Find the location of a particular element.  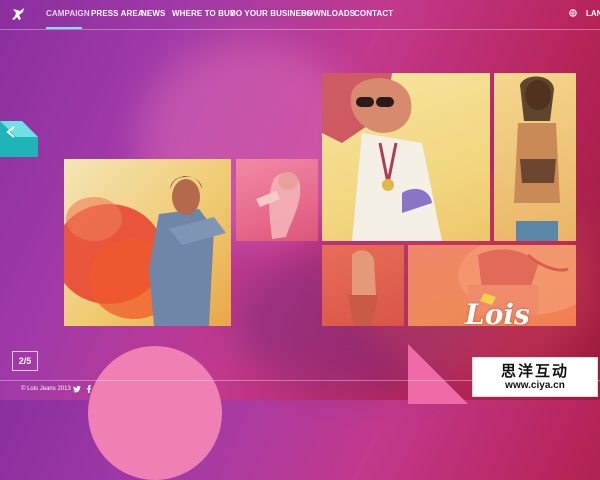

gallery-photo-woman-fringe-top is located at coordinates (535, 157).